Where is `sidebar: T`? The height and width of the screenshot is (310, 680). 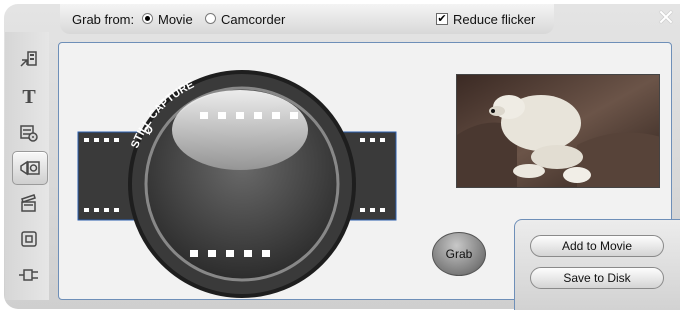
sidebar: T is located at coordinates (27, 166).